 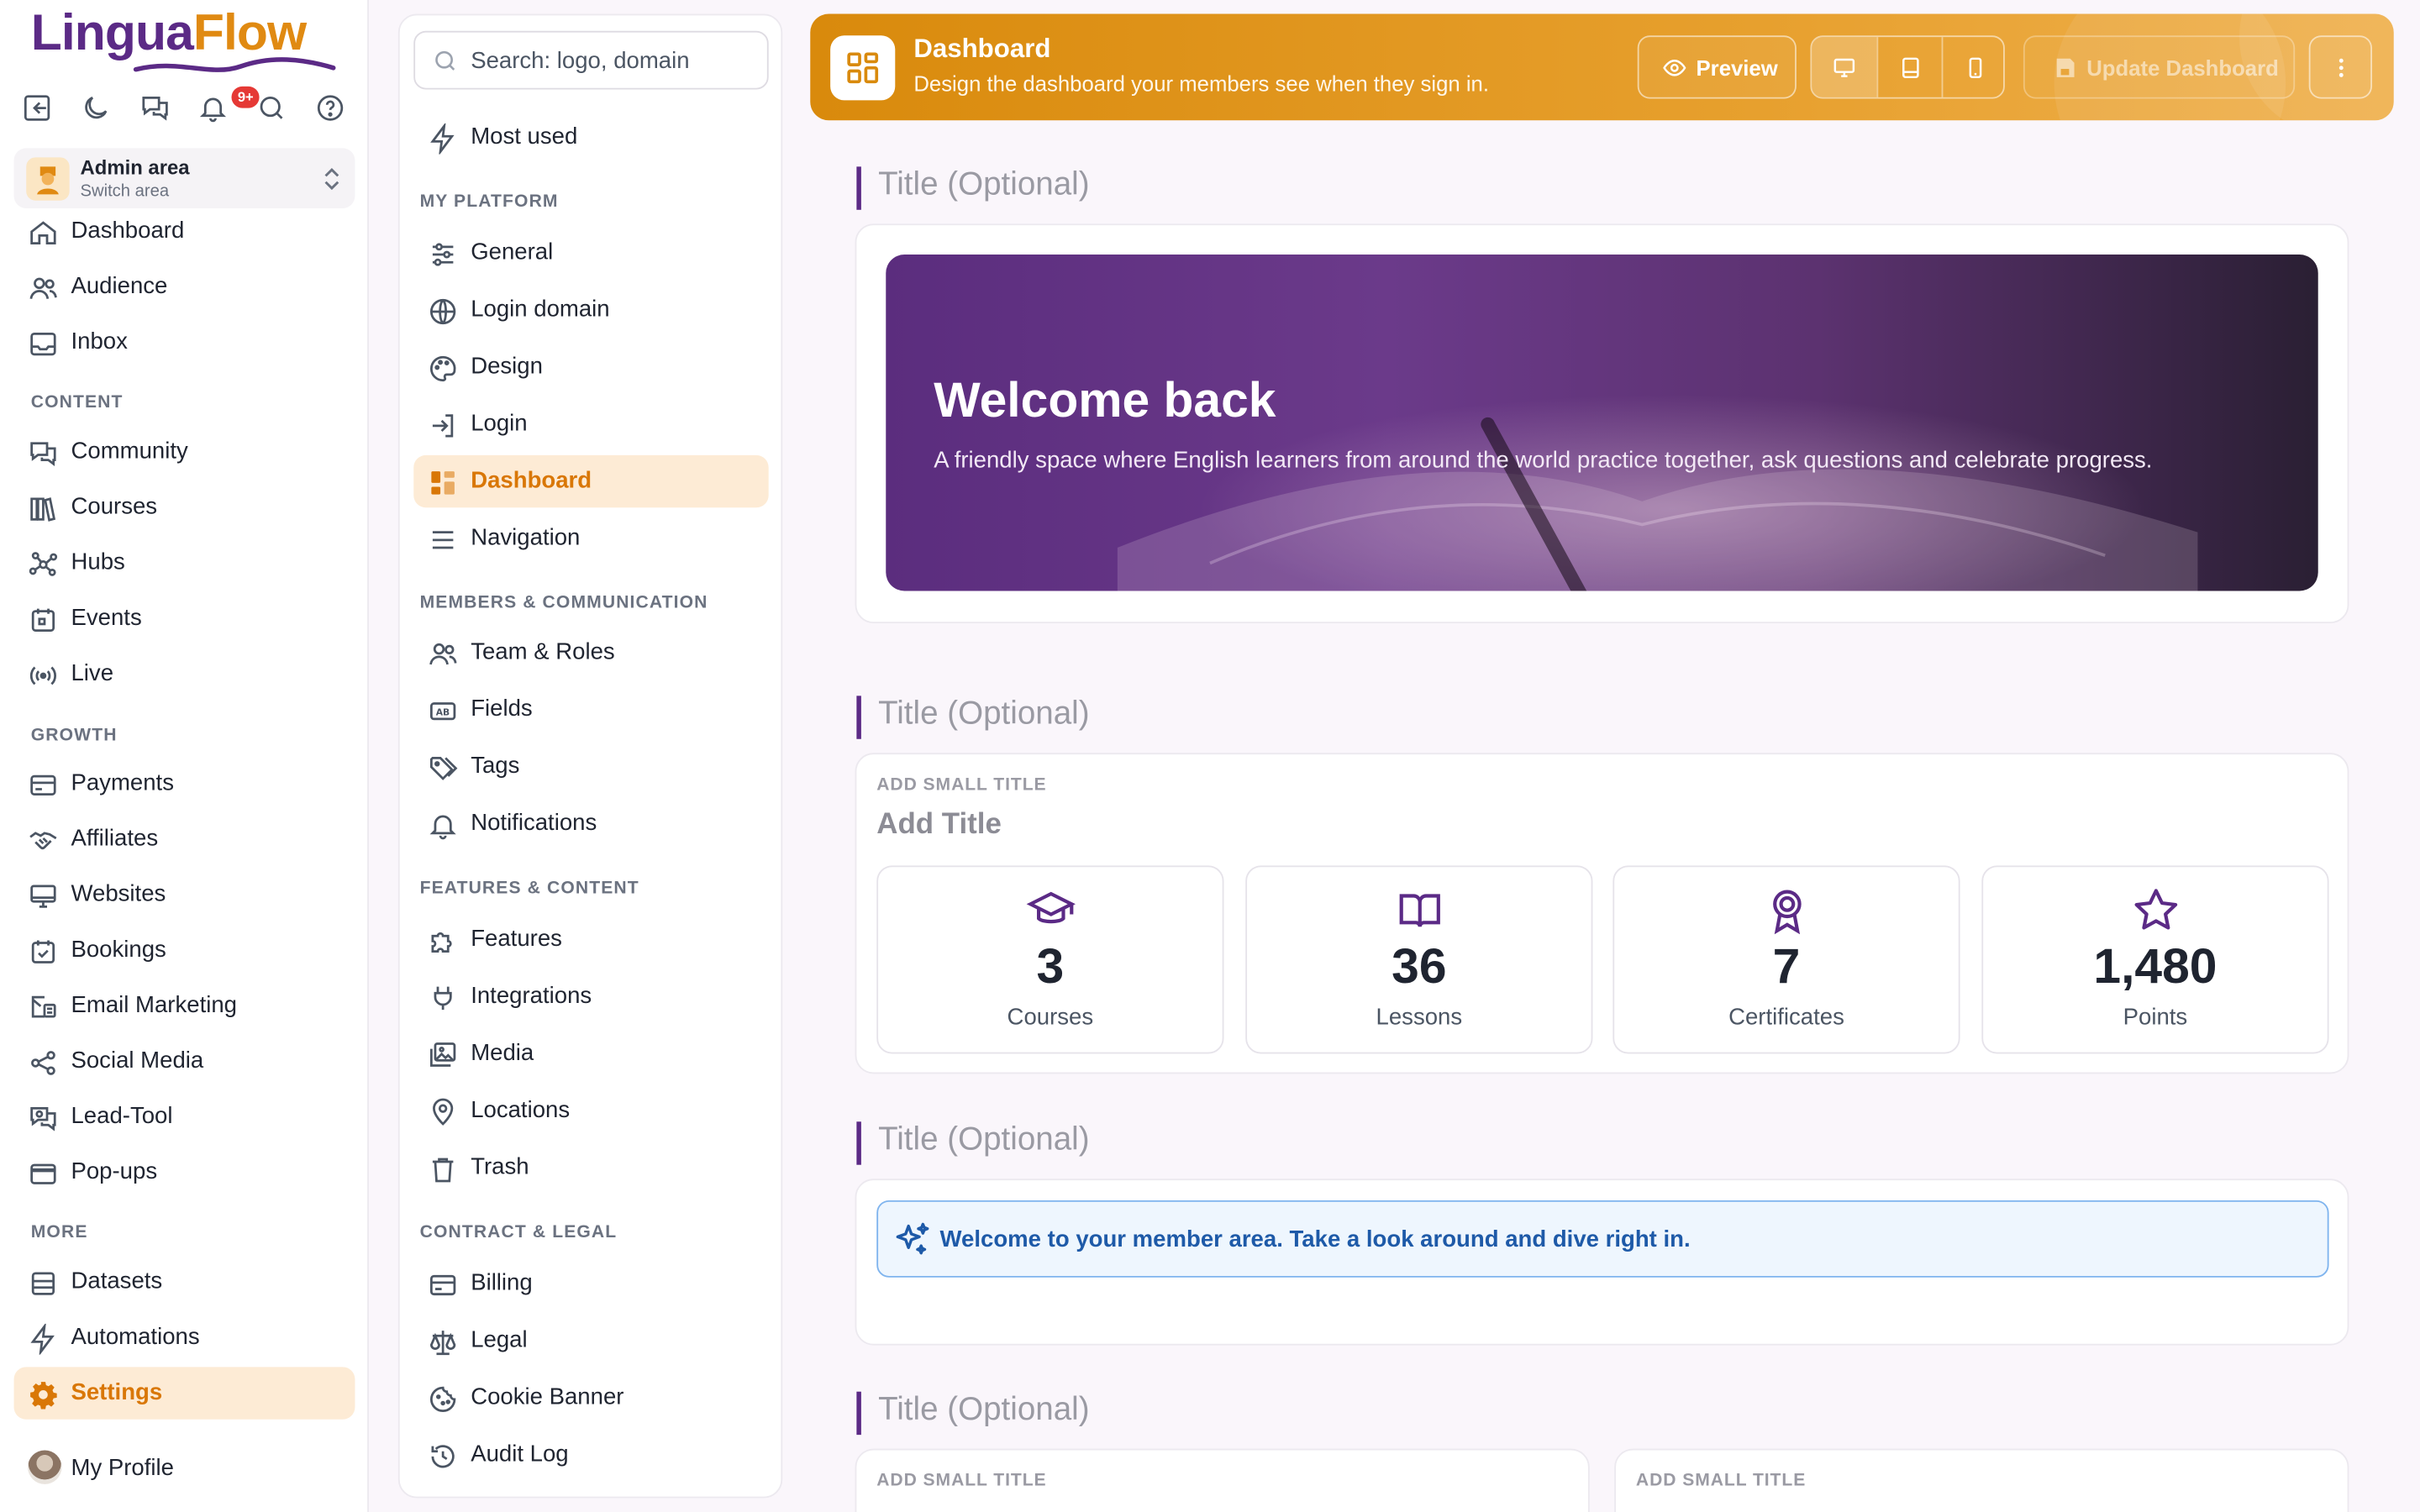 What do you see at coordinates (590, 653) in the screenshot?
I see `settings-item-team-roles: Team & Roles` at bounding box center [590, 653].